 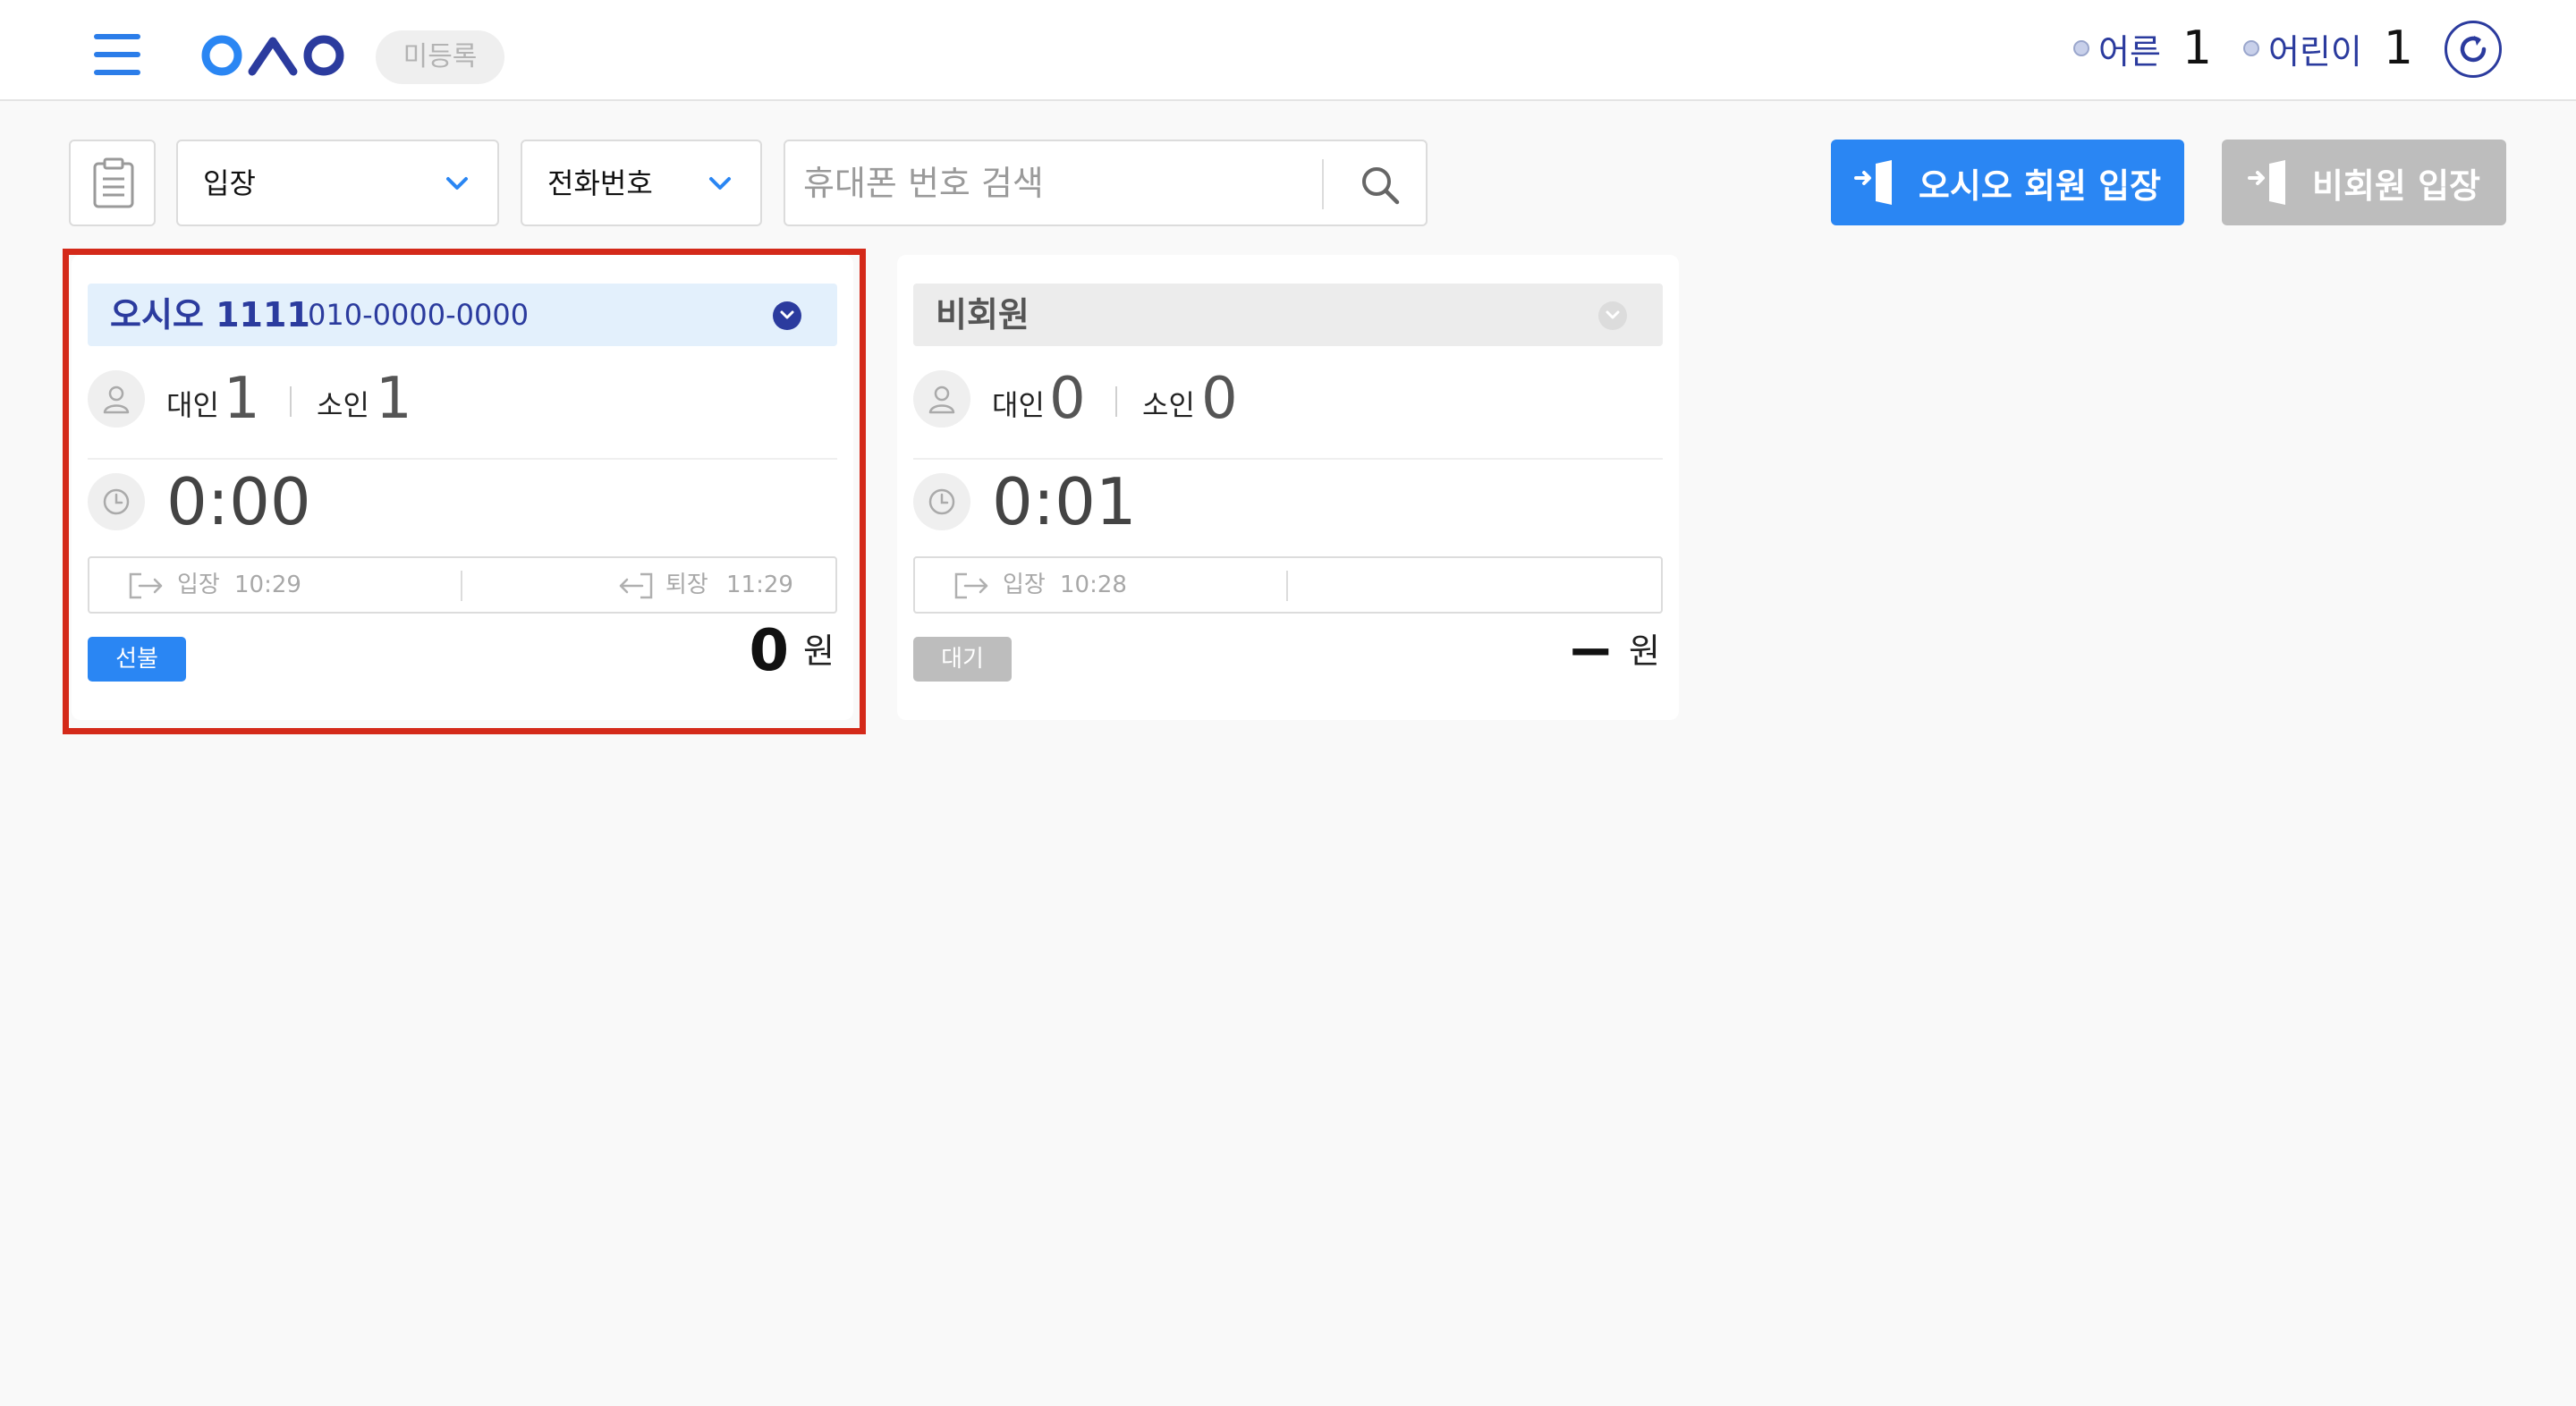 I want to click on menu-icon, so click(x=117, y=55).